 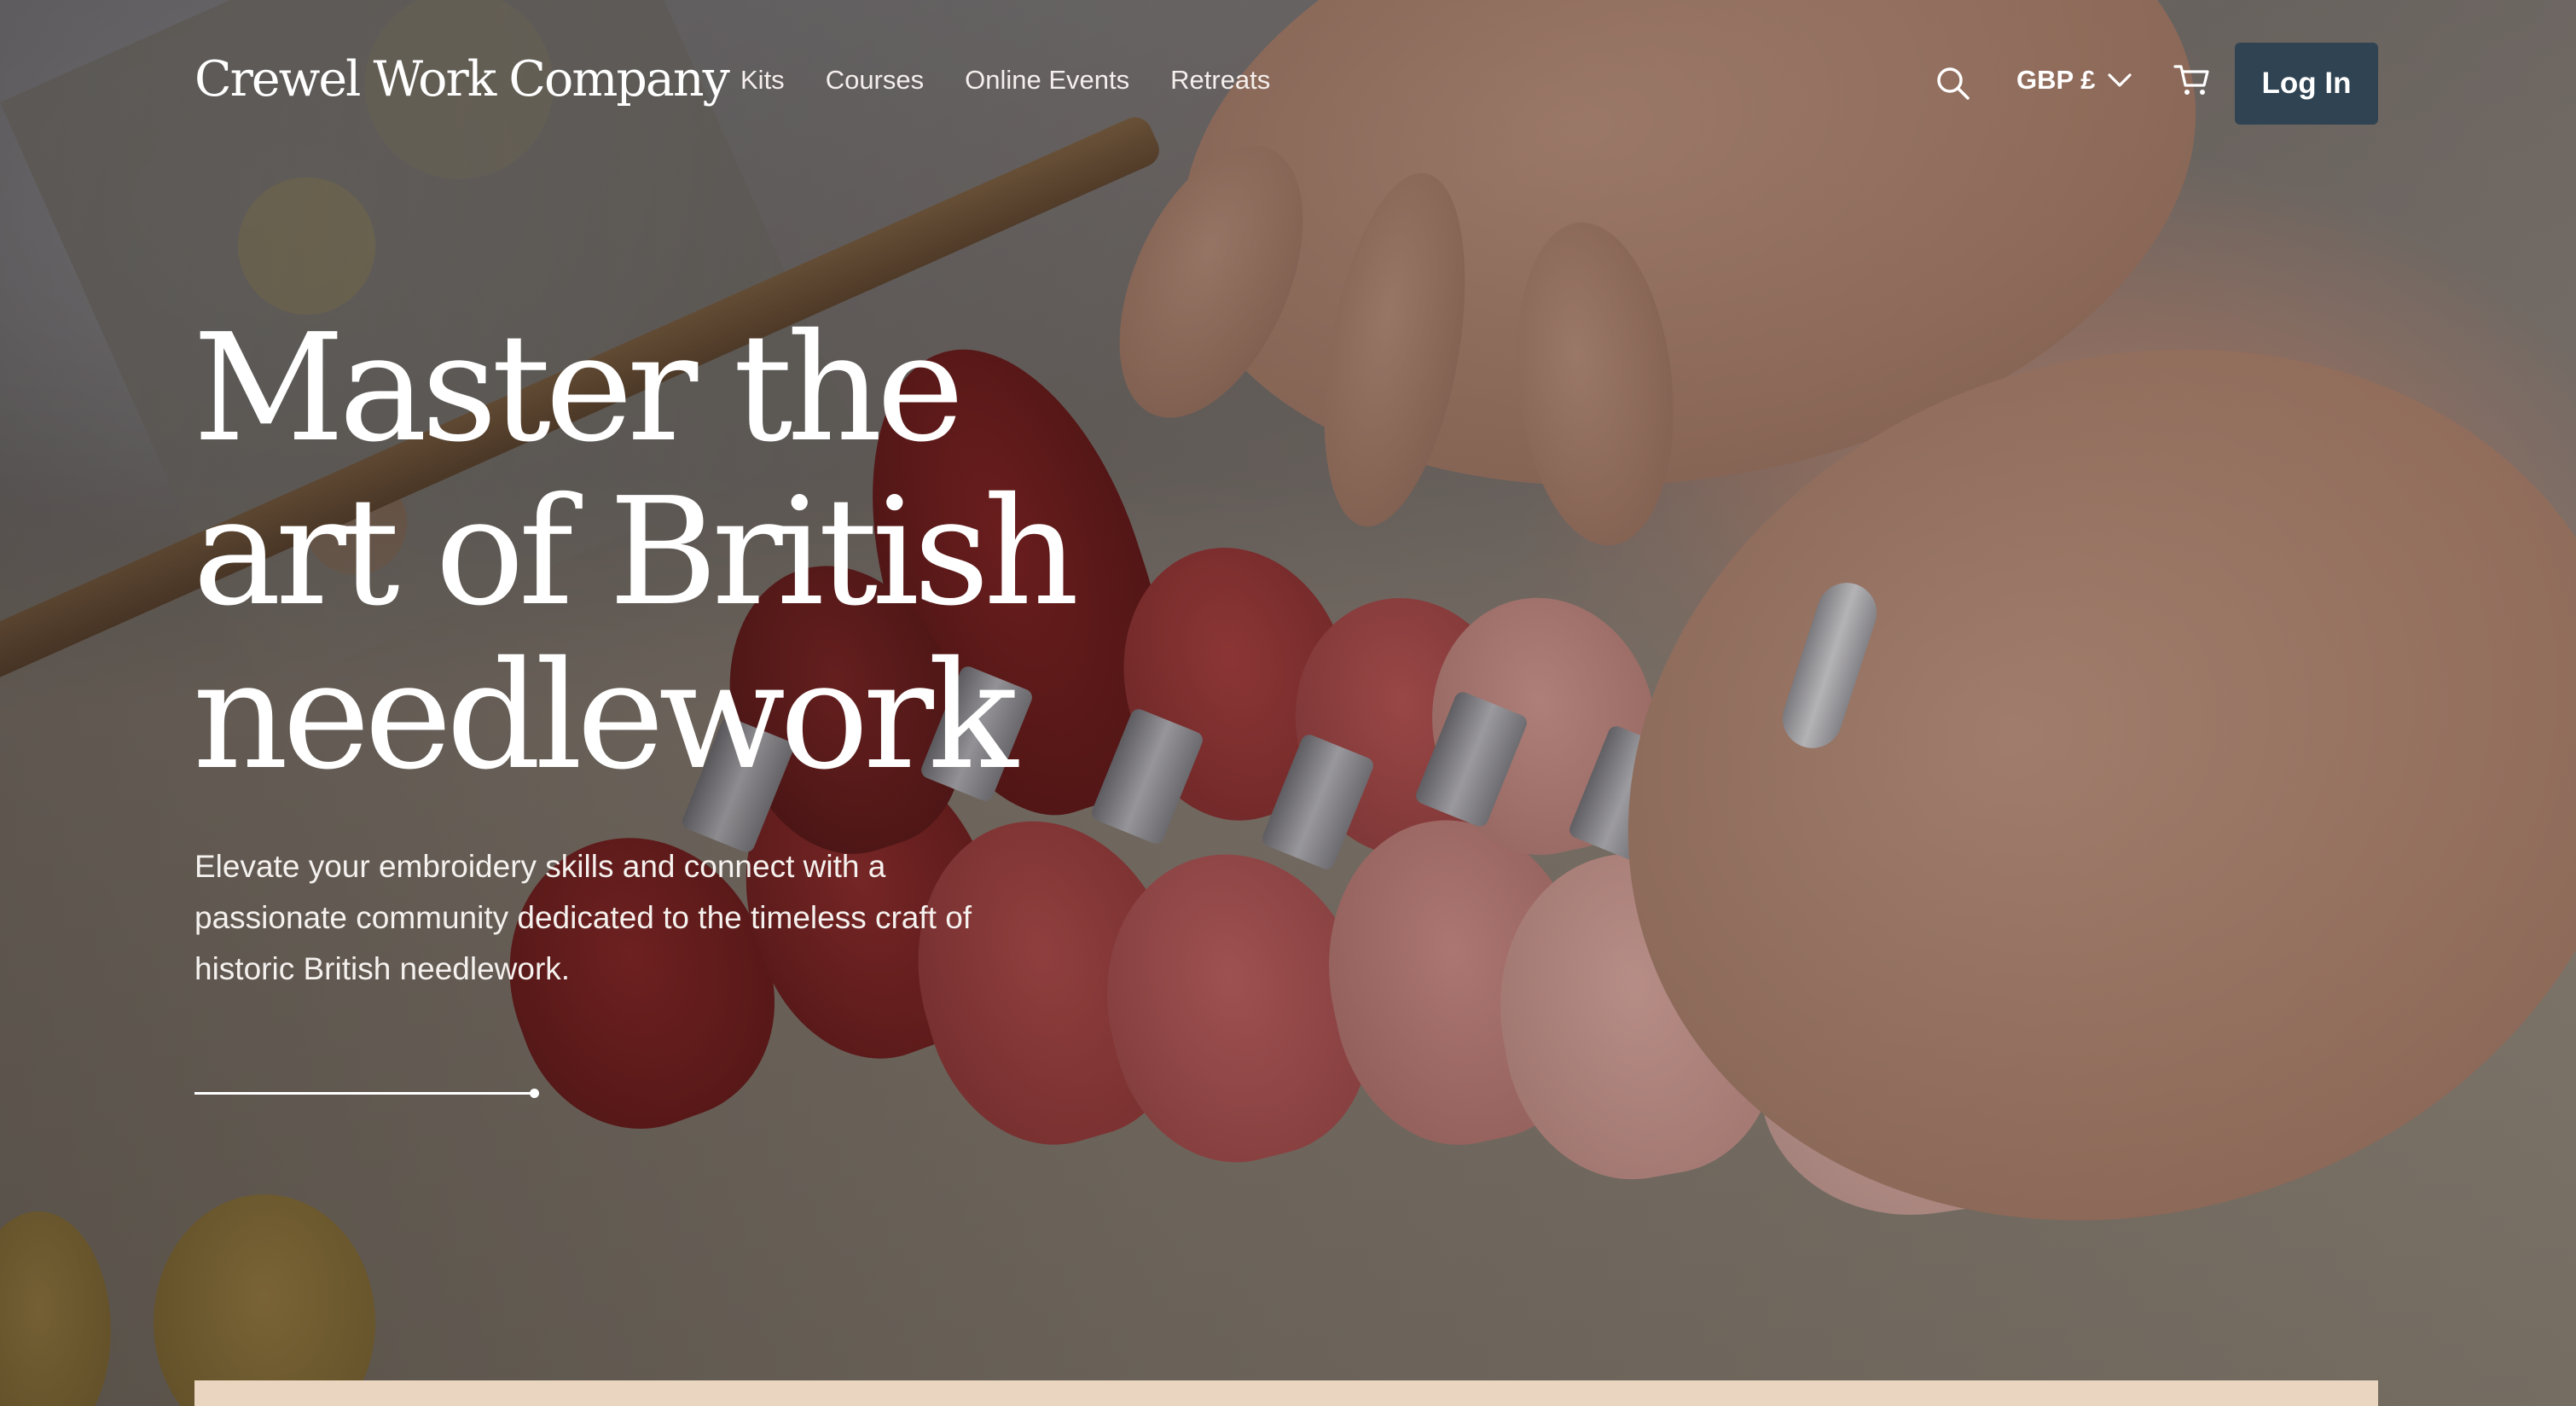 What do you see at coordinates (1286, 1393) in the screenshot?
I see `next-section-strip` at bounding box center [1286, 1393].